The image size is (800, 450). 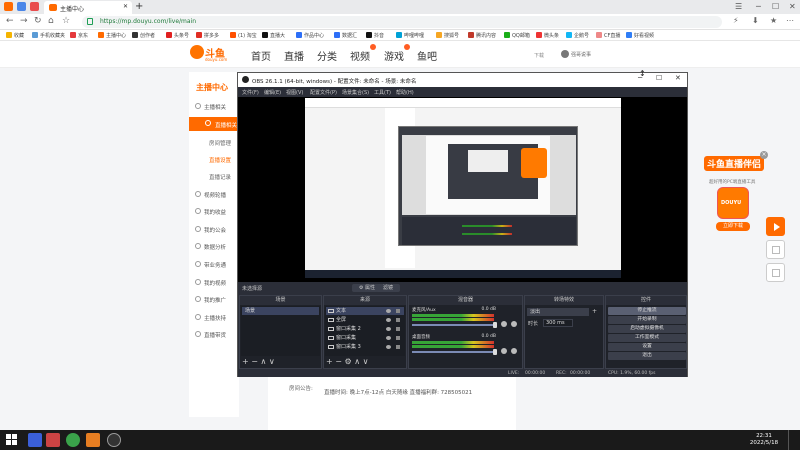 I want to click on nav-category: 分类, so click(x=327, y=55).